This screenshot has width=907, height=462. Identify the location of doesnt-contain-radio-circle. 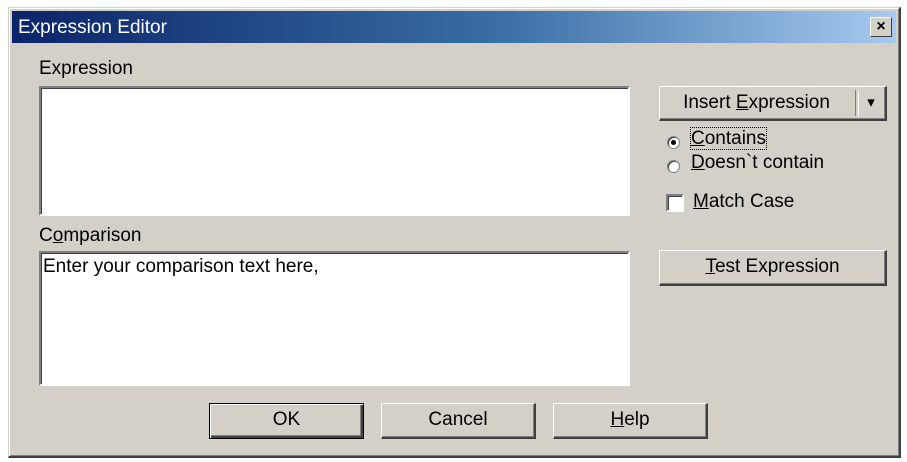
(673, 166).